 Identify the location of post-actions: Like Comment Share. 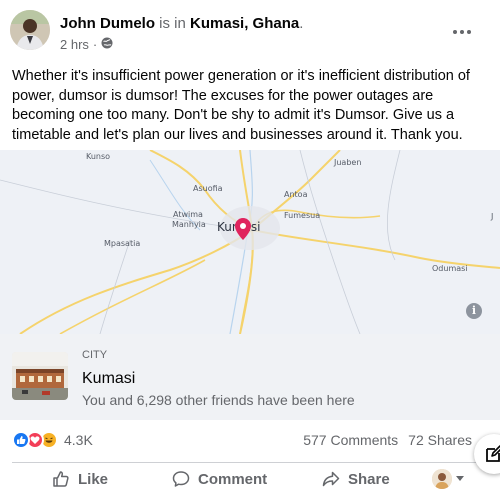
(250, 478).